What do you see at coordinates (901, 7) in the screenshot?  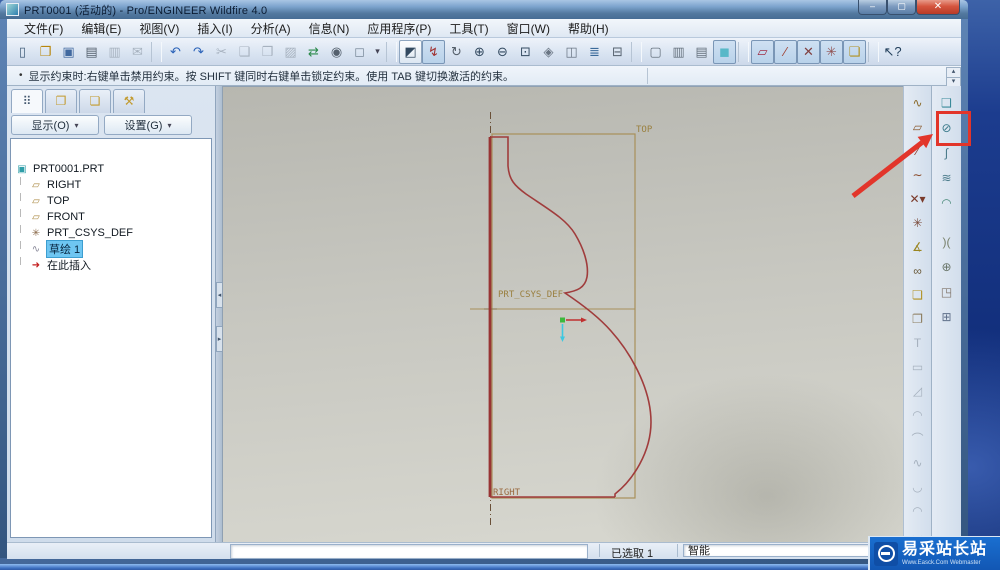 I see `maximize-button: ▢` at bounding box center [901, 7].